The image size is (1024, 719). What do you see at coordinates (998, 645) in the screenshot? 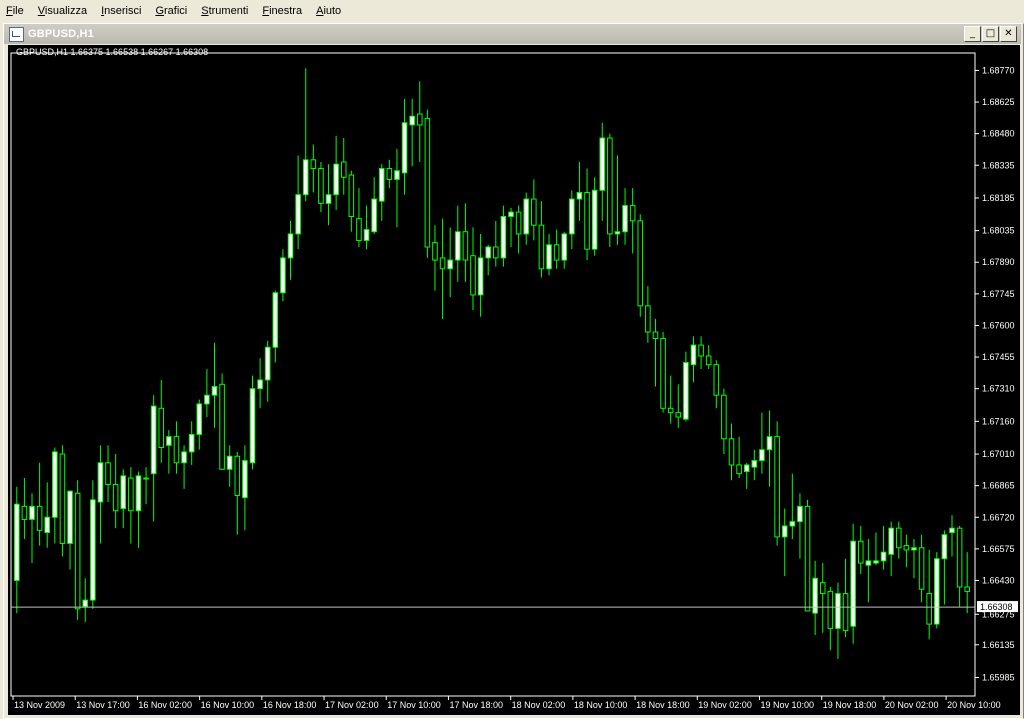
I see `y-tick-label: 1.66135` at bounding box center [998, 645].